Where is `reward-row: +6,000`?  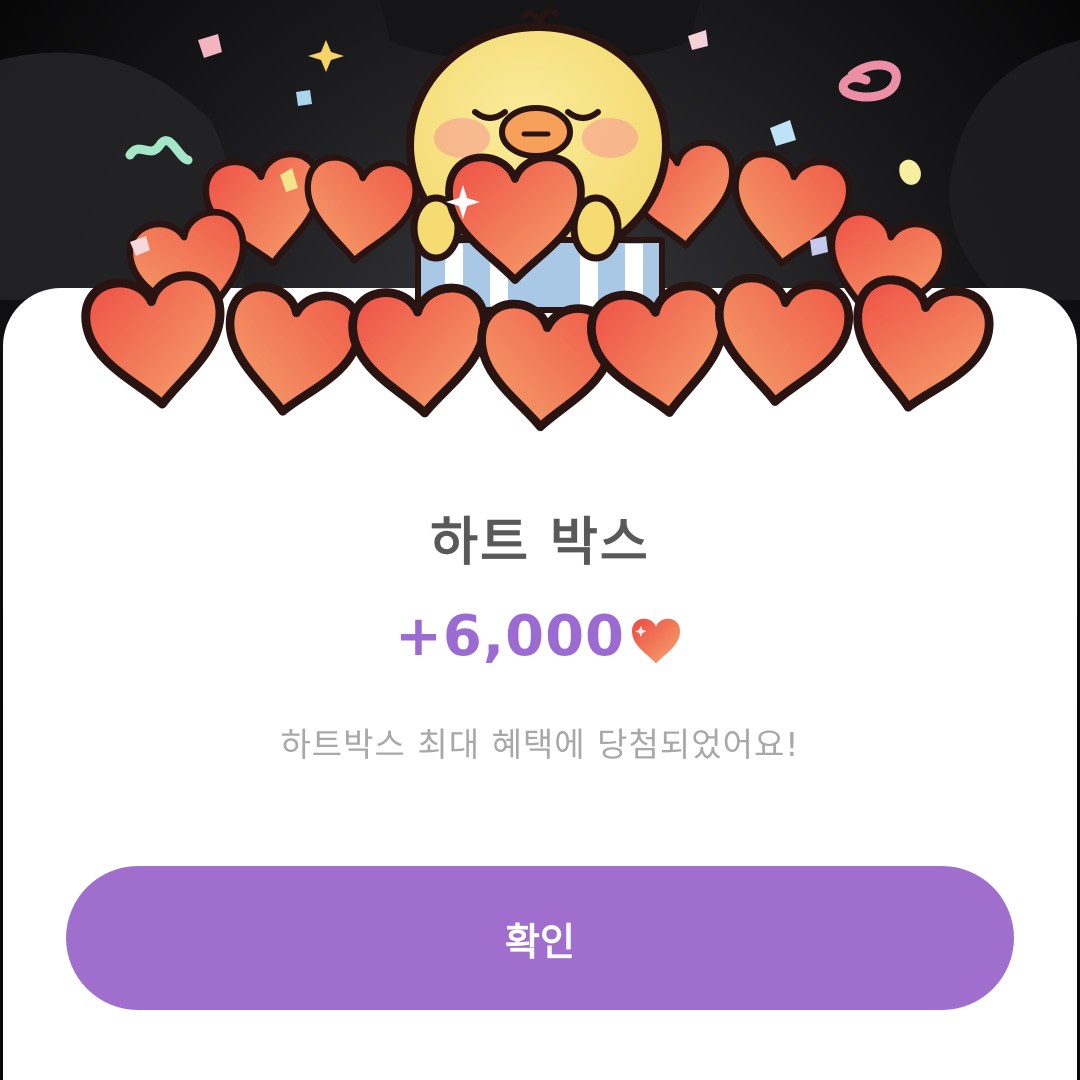
reward-row: +6,000 is located at coordinates (540, 636).